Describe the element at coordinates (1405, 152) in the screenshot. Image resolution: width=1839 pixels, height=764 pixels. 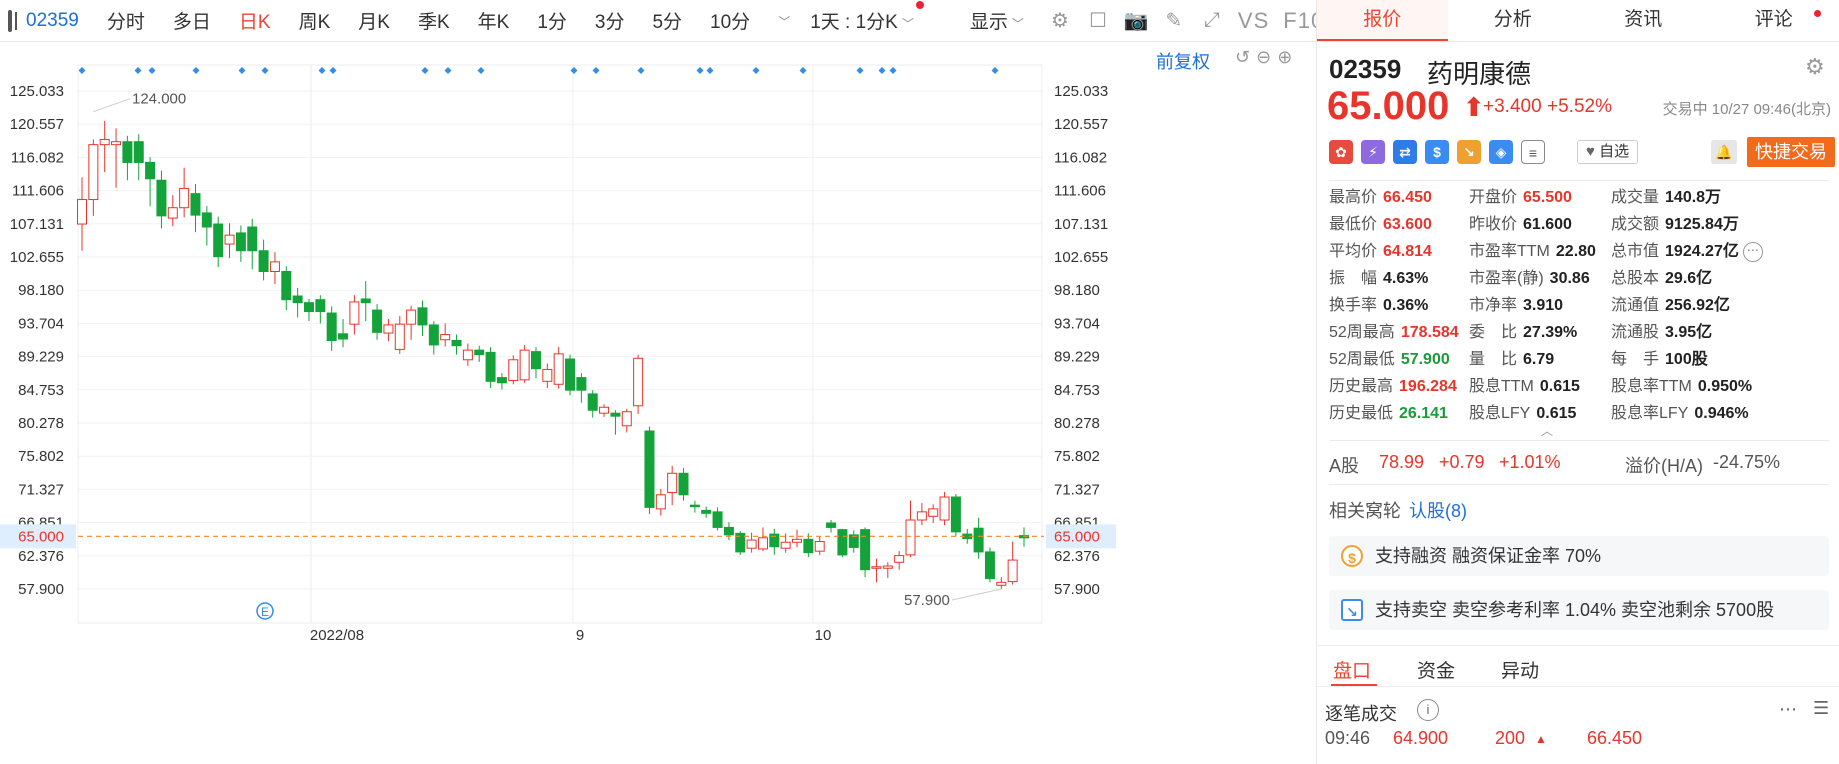
I see `shuffle-icon: ⇄` at that location.